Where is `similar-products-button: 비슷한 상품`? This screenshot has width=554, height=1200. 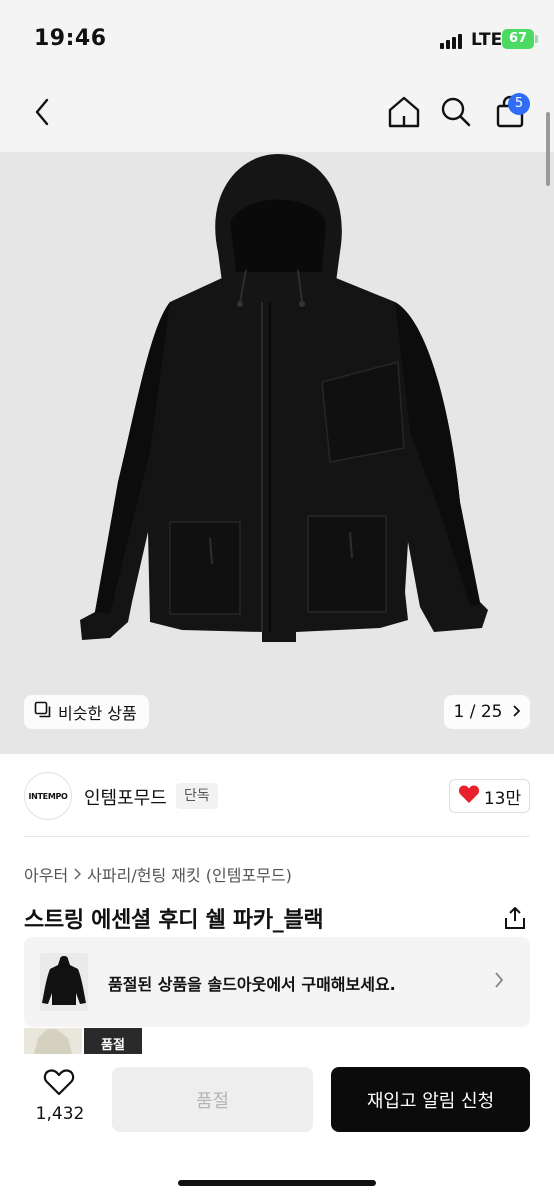
similar-products-button: 비슷한 상품 is located at coordinates (86, 712).